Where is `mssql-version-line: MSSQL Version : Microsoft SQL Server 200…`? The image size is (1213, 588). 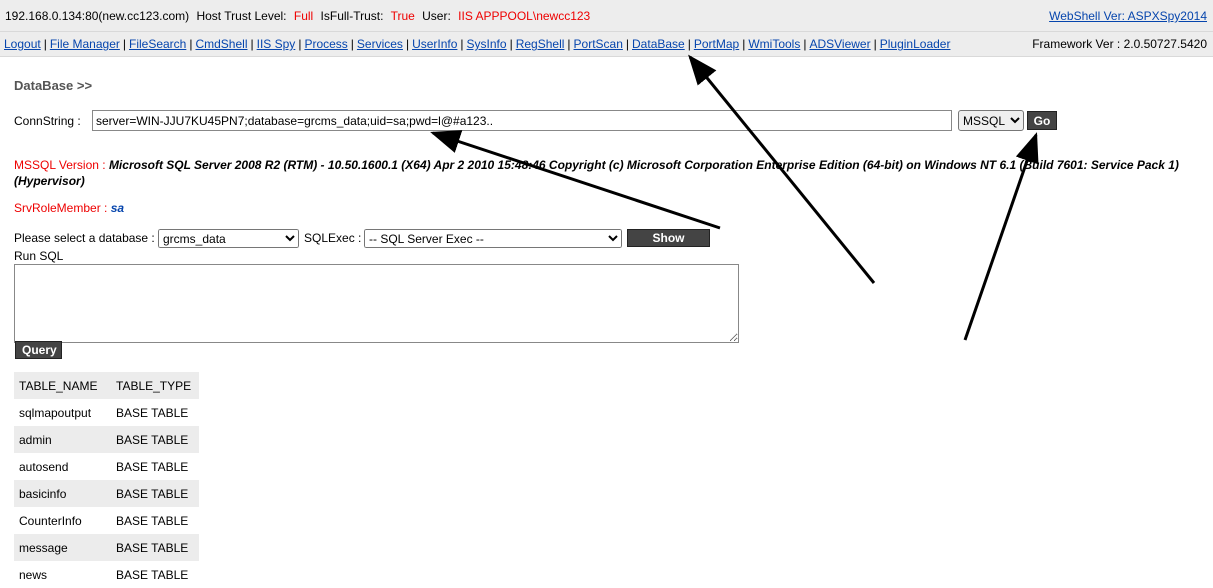 mssql-version-line: MSSQL Version : Microsoft SQL Server 200… is located at coordinates (606, 173).